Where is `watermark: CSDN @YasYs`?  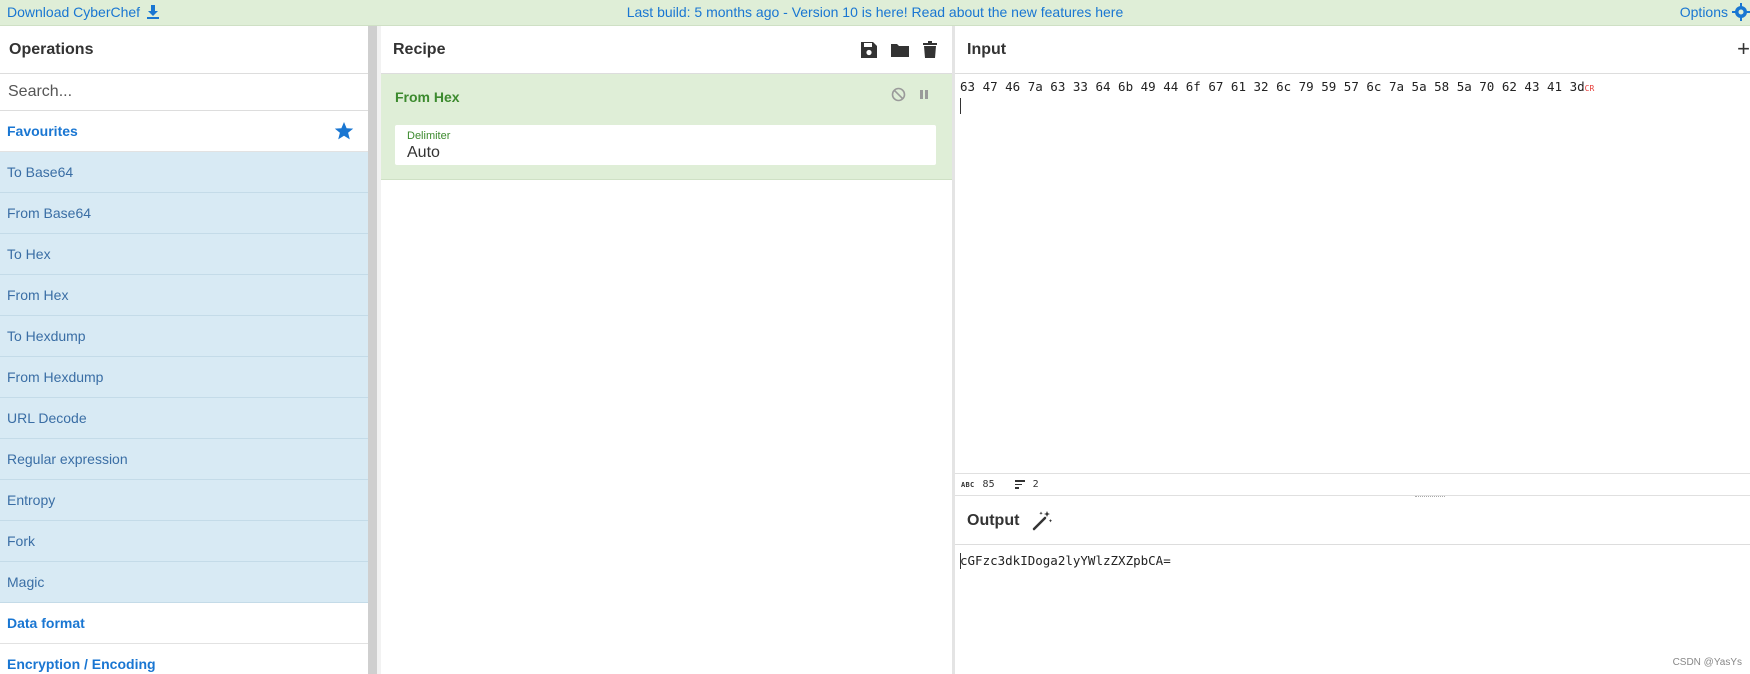 watermark: CSDN @YasYs is located at coordinates (1707, 662).